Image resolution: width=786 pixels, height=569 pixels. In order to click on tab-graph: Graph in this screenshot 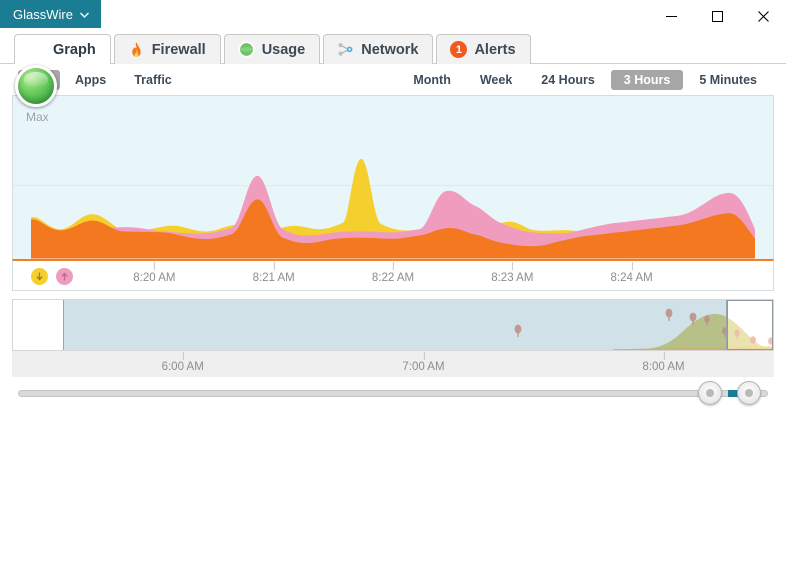, I will do `click(62, 49)`.